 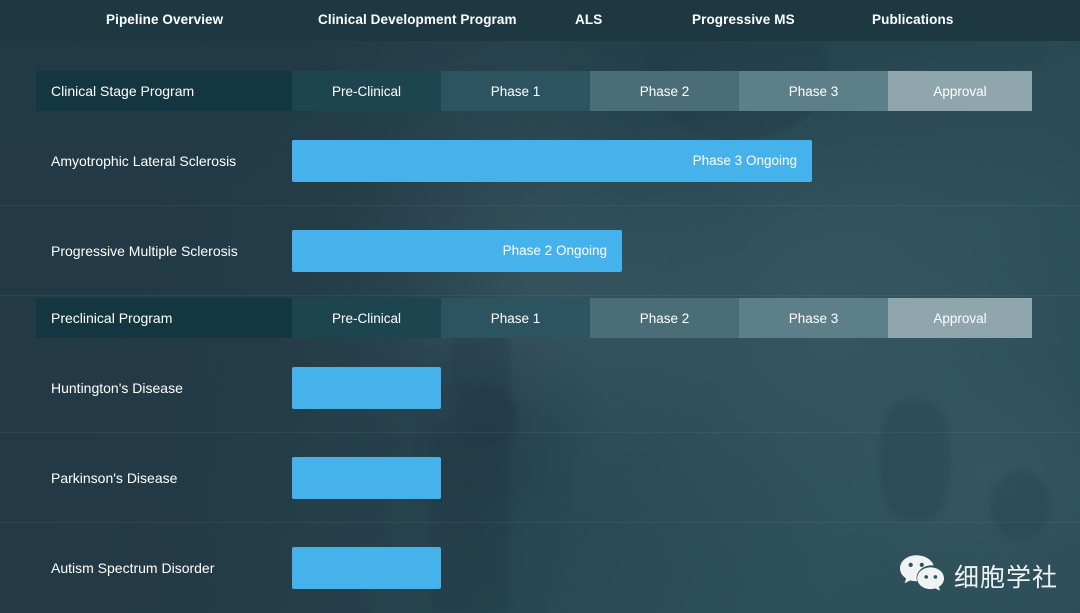 What do you see at coordinates (457, 250) in the screenshot?
I see `progress-bar-progressive-ms: Phase 2 Ongoing` at bounding box center [457, 250].